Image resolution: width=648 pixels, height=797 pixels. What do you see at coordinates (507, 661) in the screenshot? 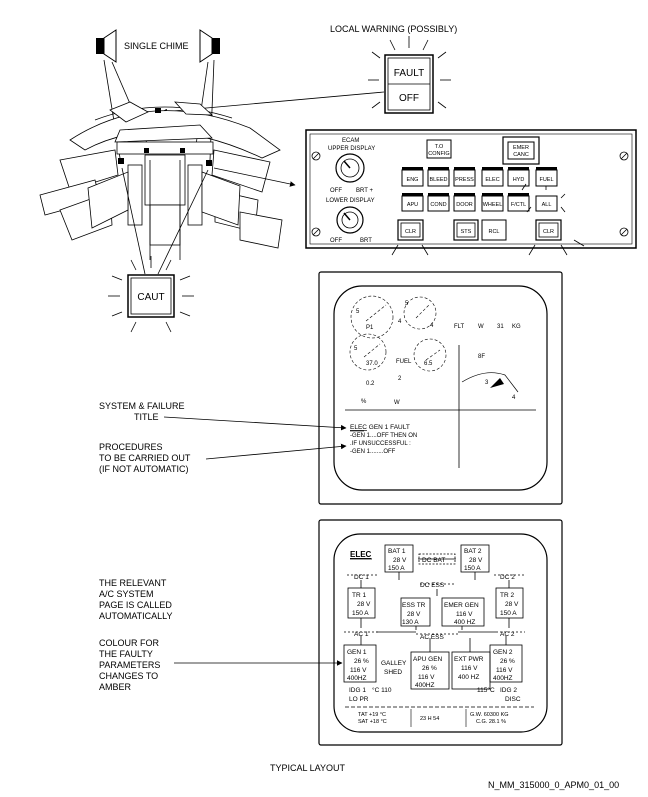
I see `gen2-load: 26 %` at bounding box center [507, 661].